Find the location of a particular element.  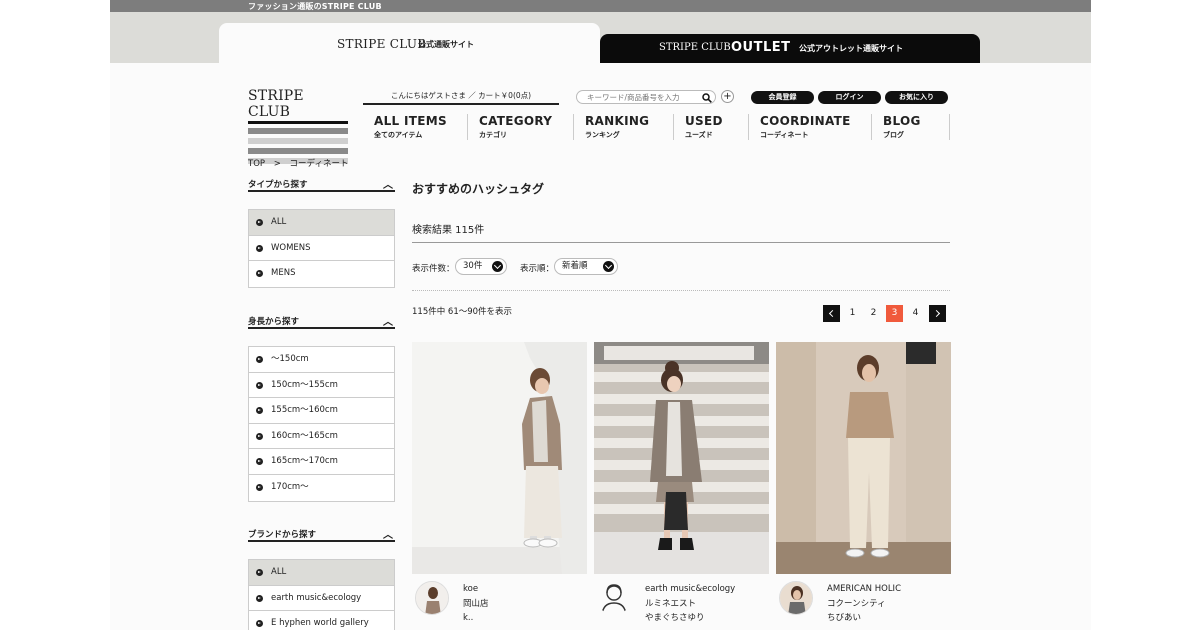

height-filter-item: 165cm〜170cm is located at coordinates (321, 462).